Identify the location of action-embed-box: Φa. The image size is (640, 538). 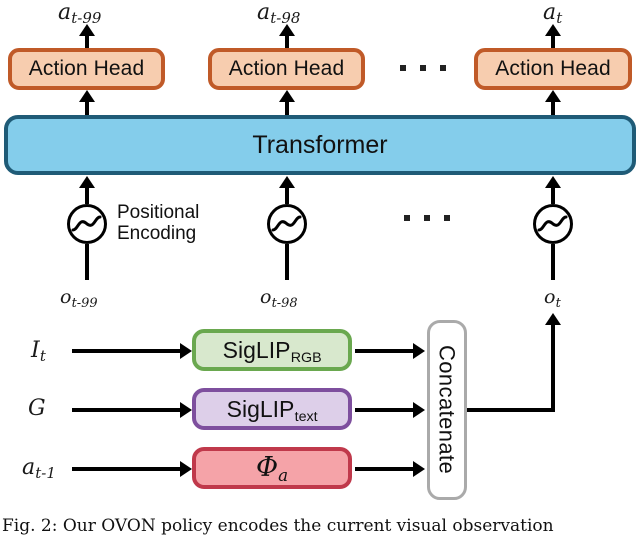
(272, 468).